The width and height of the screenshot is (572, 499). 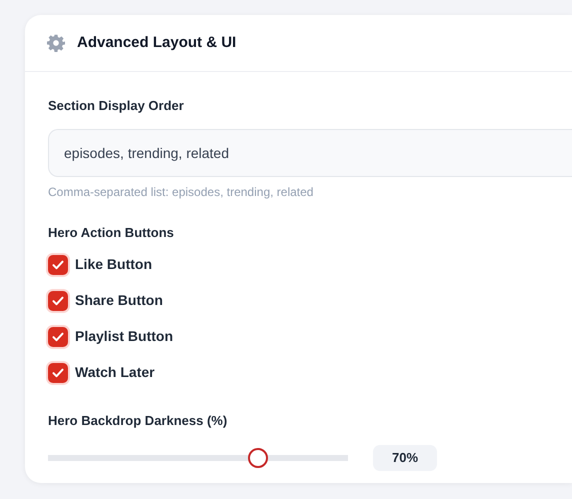 I want to click on slider-label: Hero Backdrop Darkness (%), so click(x=138, y=421).